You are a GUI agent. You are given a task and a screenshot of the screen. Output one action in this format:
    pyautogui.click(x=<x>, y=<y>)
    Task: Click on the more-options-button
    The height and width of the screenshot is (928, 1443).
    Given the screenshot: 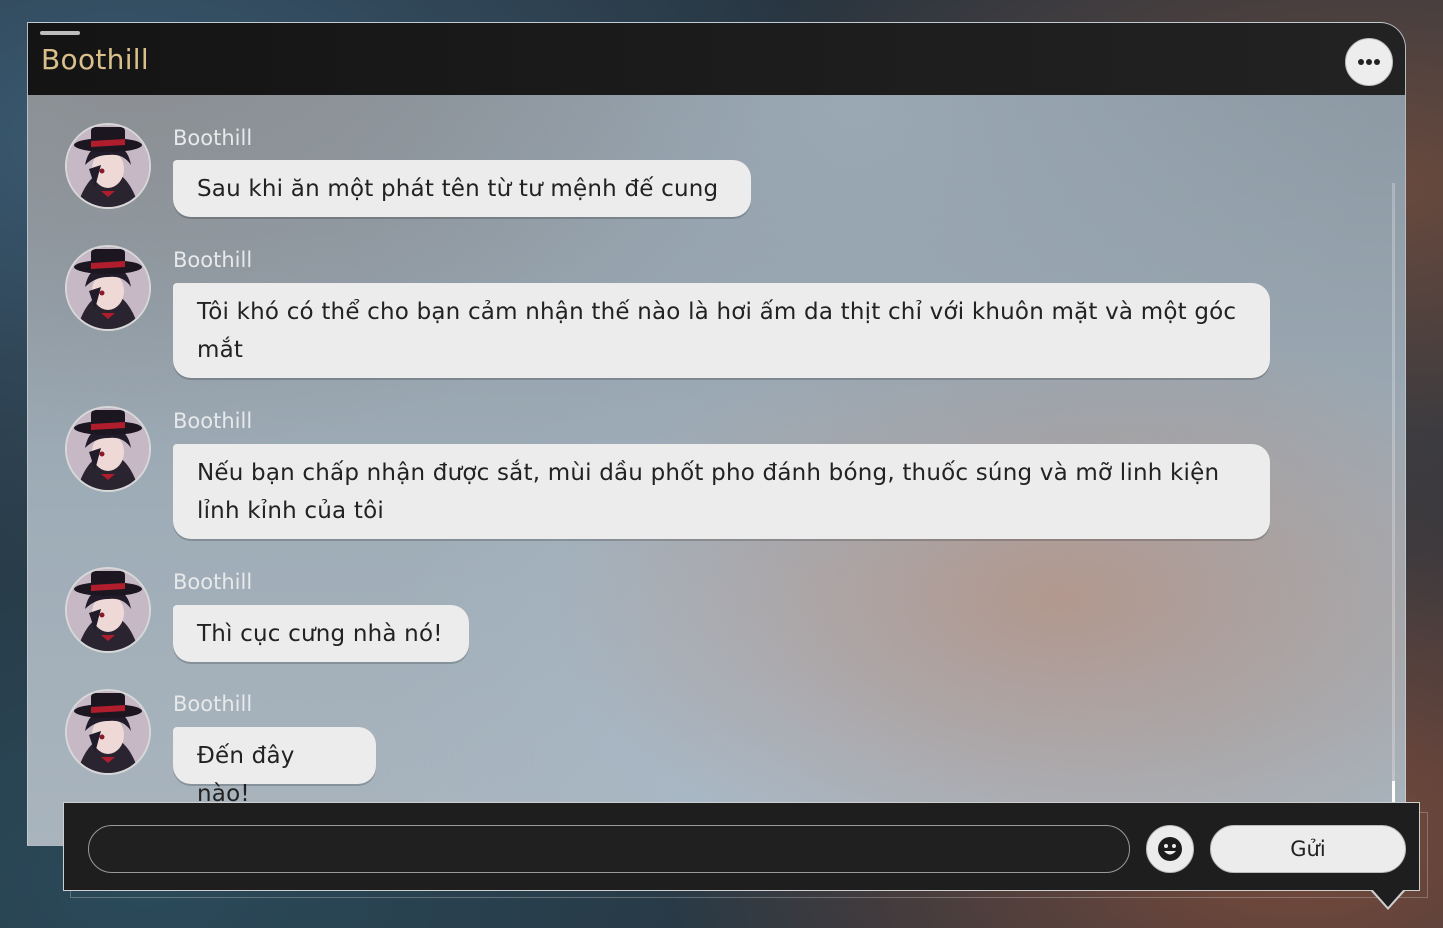 What is the action you would take?
    pyautogui.click(x=1369, y=62)
    